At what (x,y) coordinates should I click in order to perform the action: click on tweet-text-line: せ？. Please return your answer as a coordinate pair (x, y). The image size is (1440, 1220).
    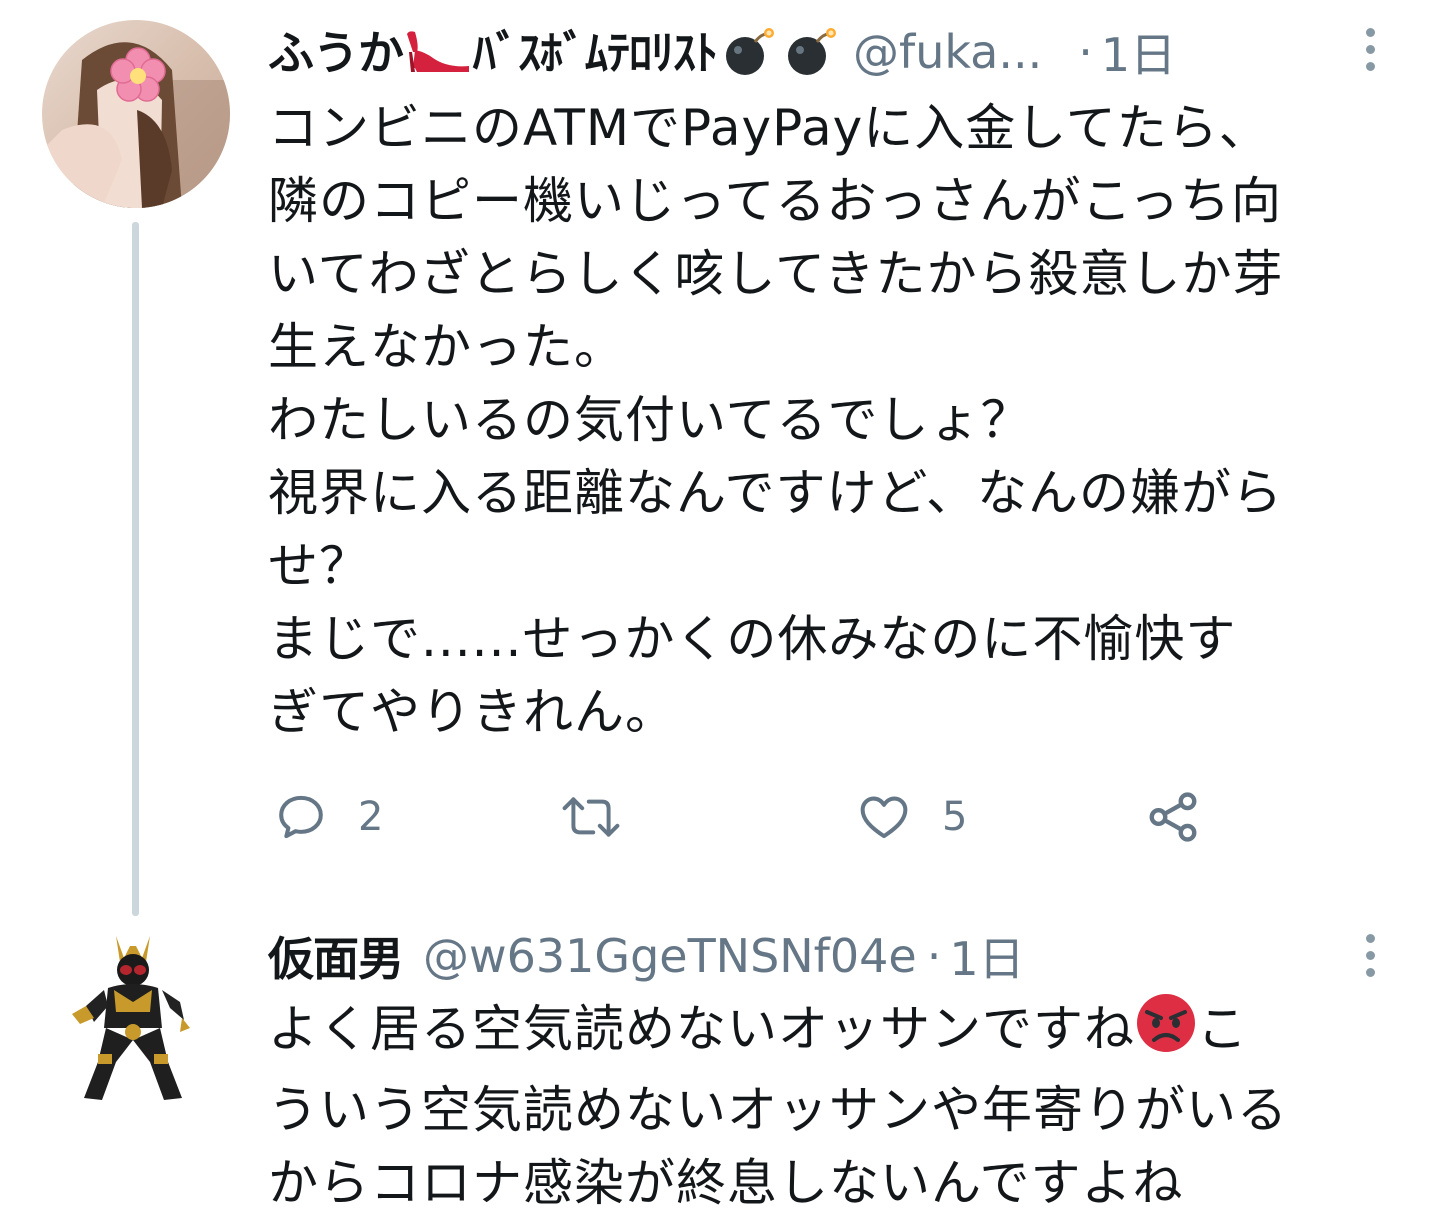
    Looking at the image, I should click on (319, 566).